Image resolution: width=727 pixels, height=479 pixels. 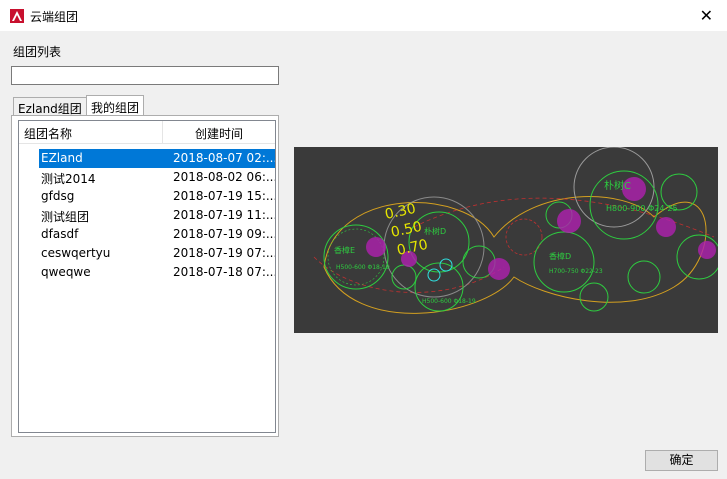 What do you see at coordinates (68, 179) in the screenshot?
I see `row-name: 测试2014` at bounding box center [68, 179].